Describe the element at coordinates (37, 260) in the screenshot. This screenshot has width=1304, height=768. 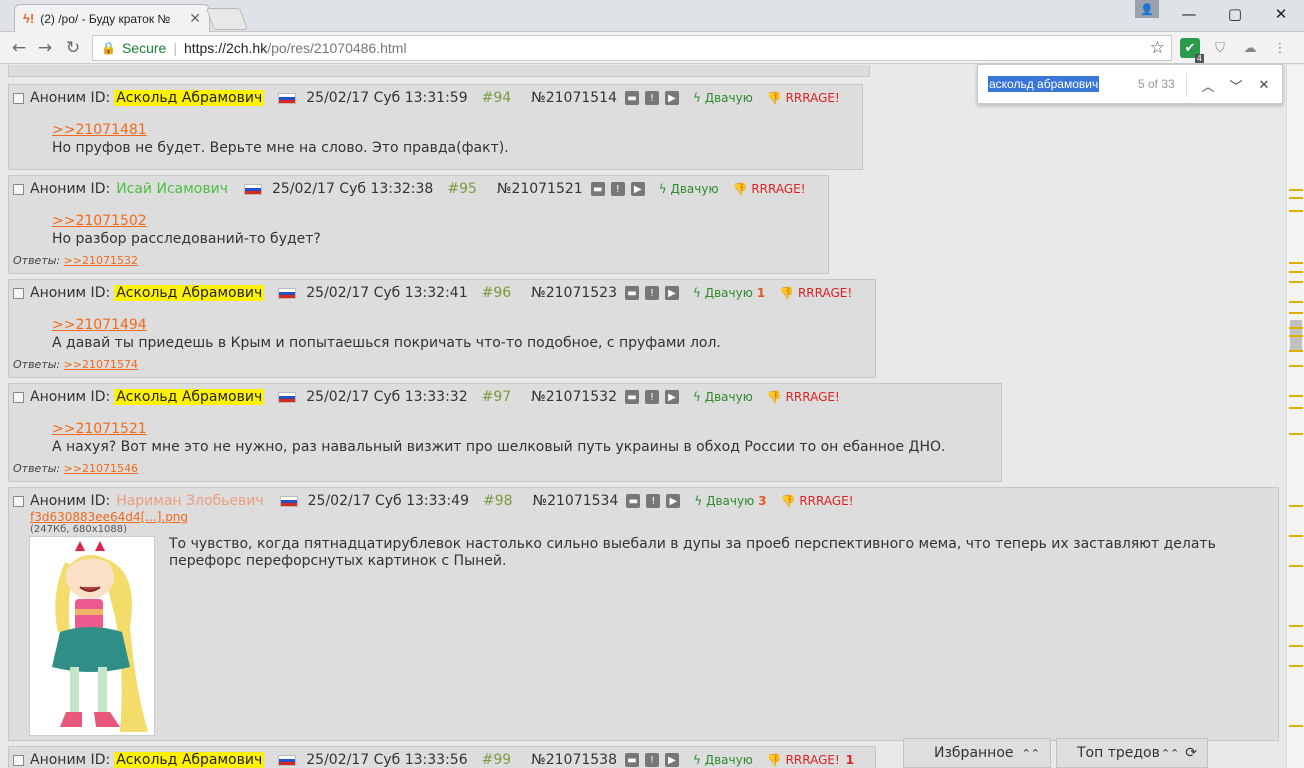
I see `replies-label: Ответы:` at that location.